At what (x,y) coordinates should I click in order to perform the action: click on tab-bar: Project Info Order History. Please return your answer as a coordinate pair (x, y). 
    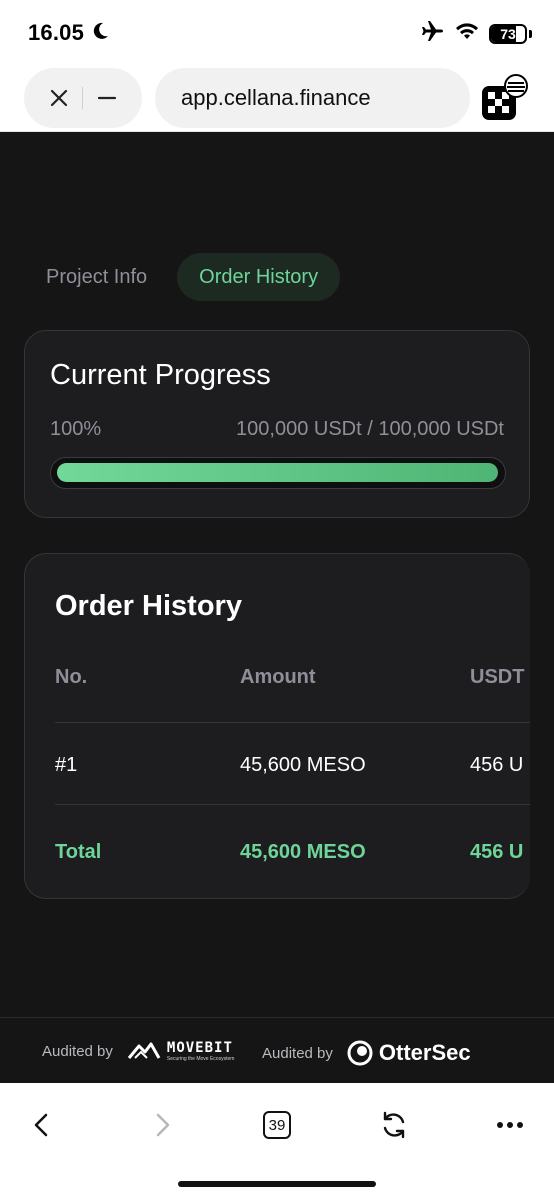
    Looking at the image, I should click on (182, 277).